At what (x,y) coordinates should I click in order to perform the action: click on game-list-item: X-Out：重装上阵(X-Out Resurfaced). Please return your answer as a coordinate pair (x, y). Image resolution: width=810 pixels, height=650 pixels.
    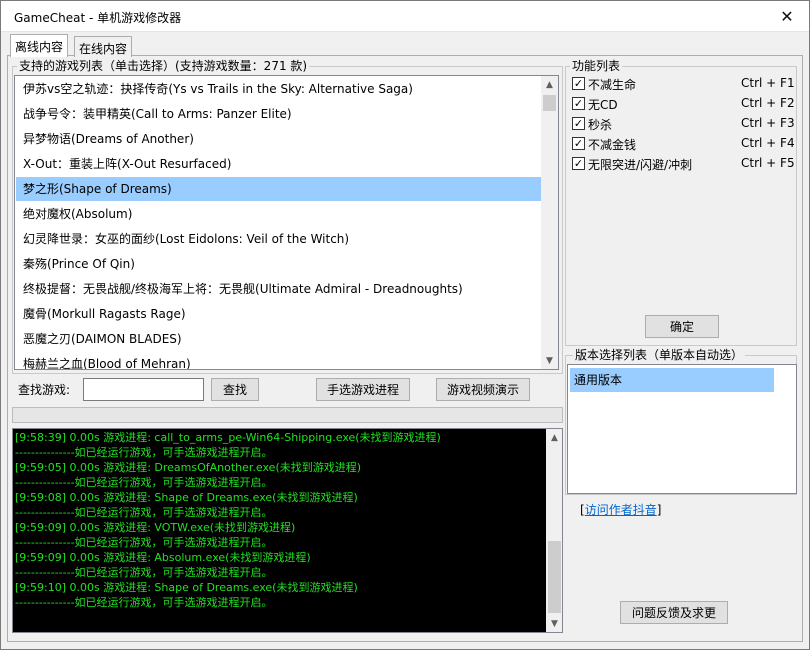
    Looking at the image, I should click on (278, 164).